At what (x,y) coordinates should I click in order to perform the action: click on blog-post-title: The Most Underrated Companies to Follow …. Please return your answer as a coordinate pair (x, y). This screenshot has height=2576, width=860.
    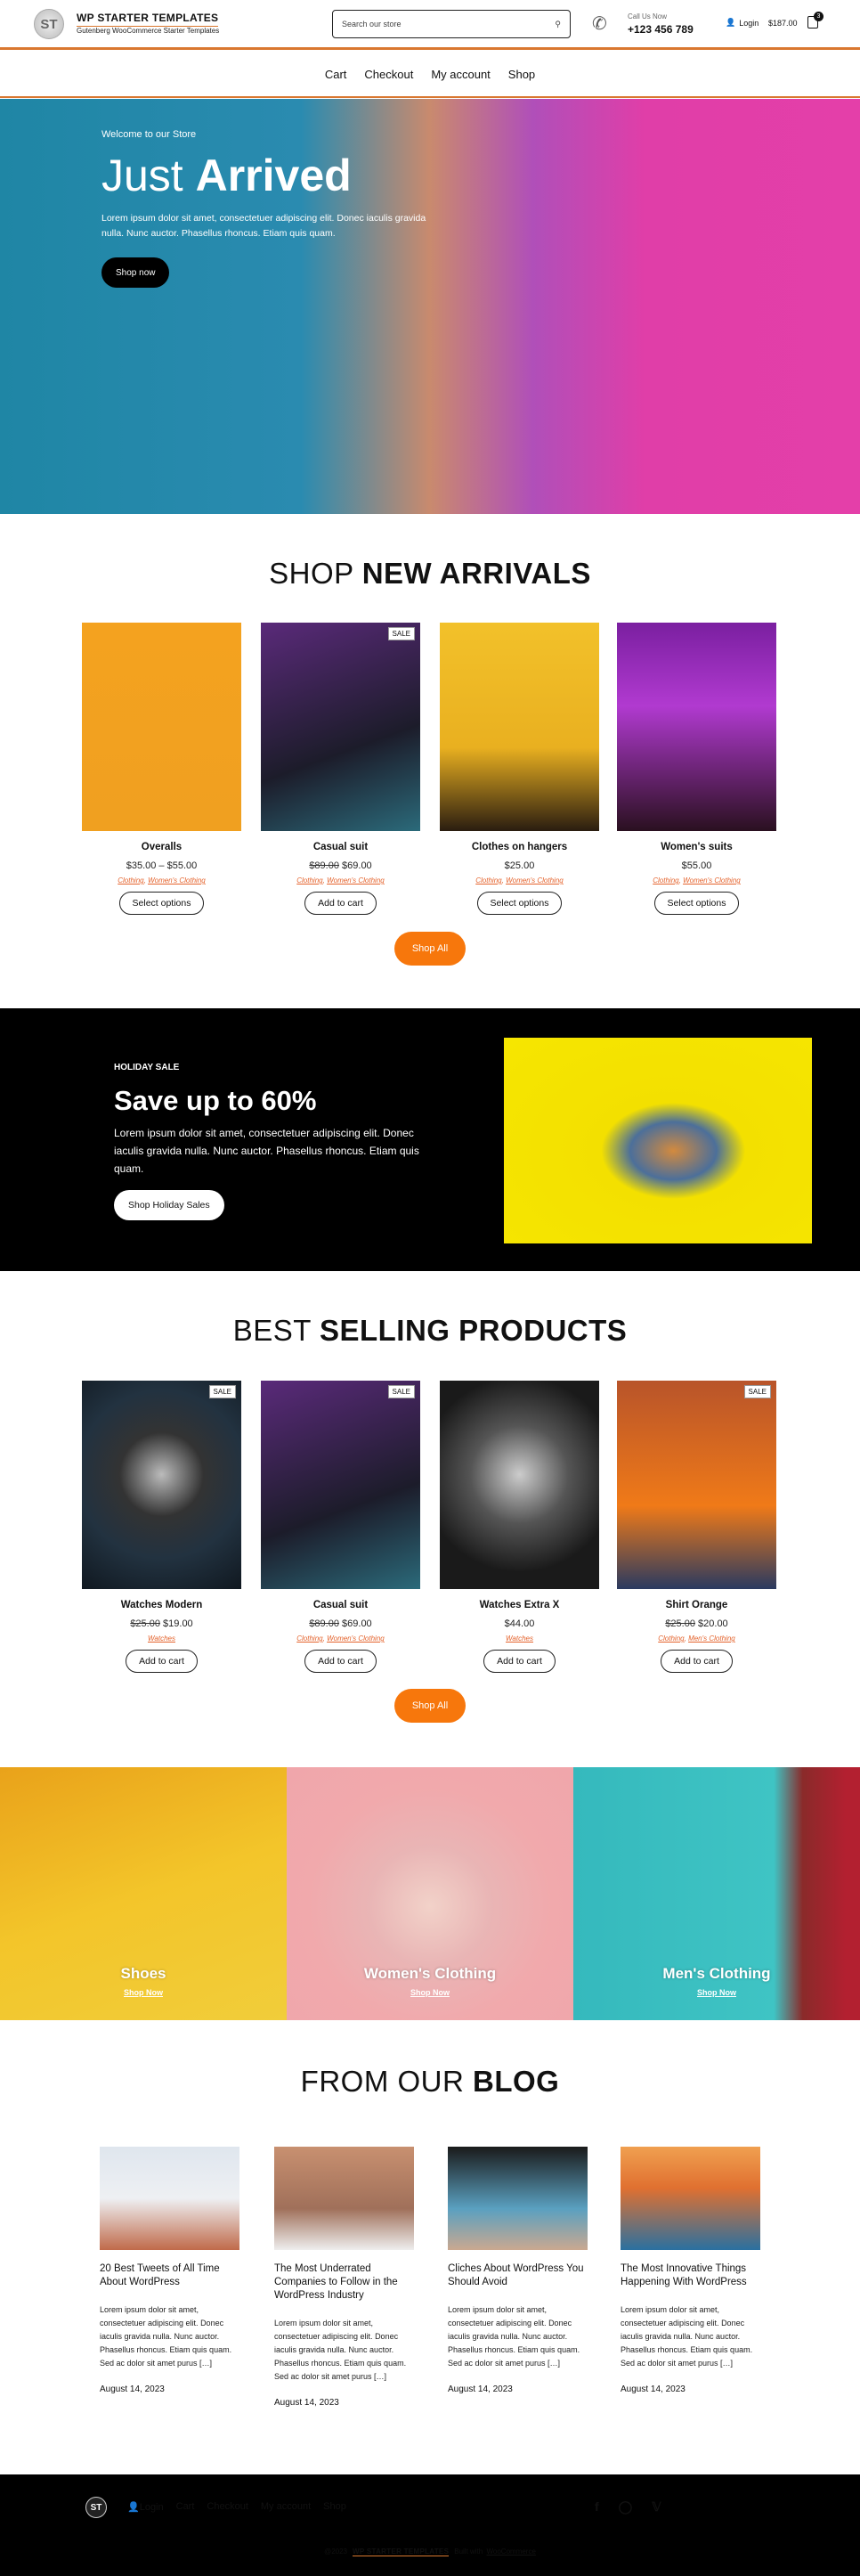
    Looking at the image, I should click on (345, 2282).